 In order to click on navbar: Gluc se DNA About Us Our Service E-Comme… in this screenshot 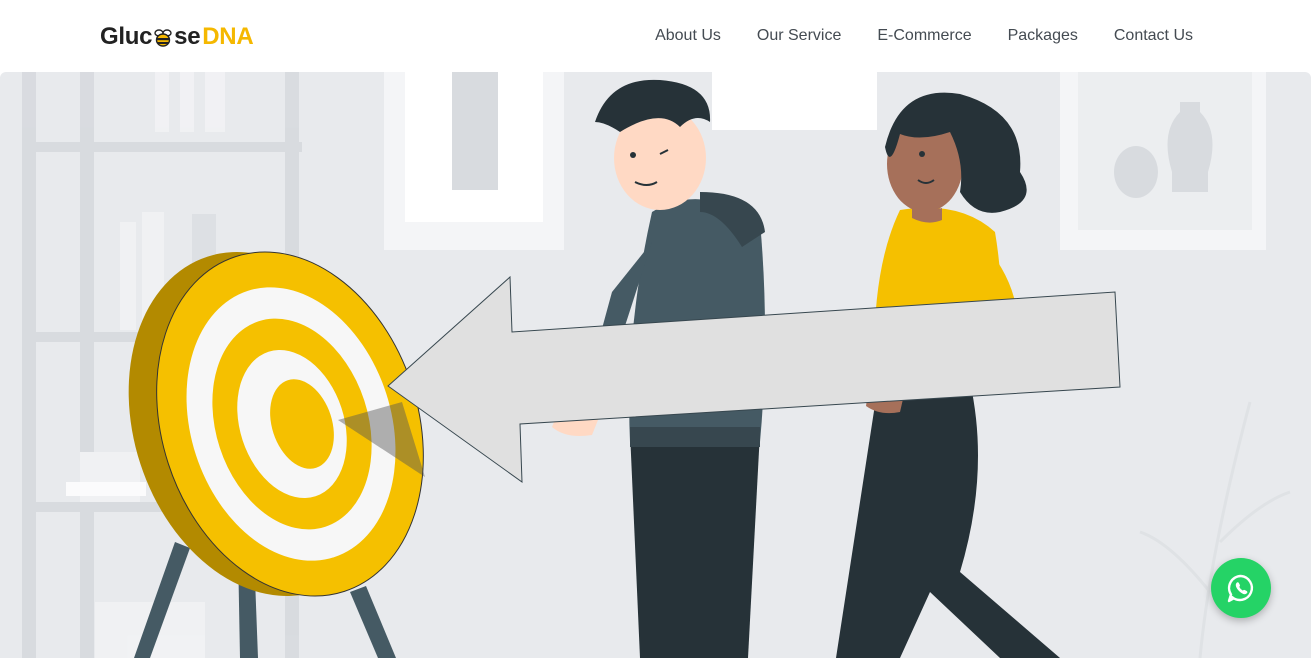, I will do `click(655, 36)`.